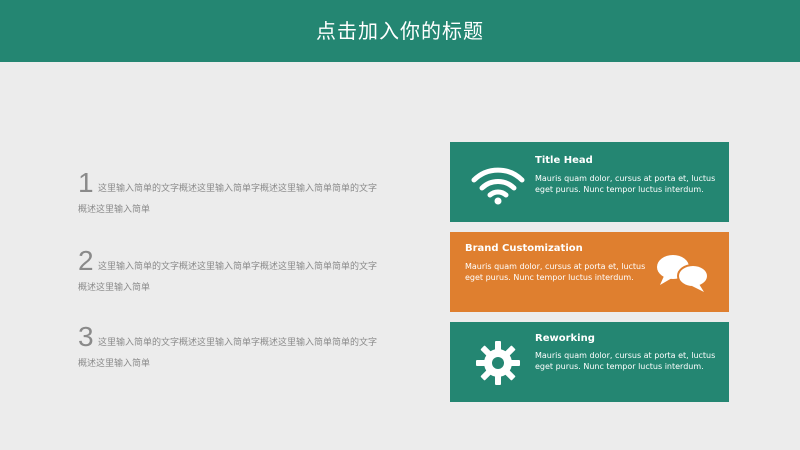 The image size is (800, 450). What do you see at coordinates (86, 260) in the screenshot?
I see `item-number: 2` at bounding box center [86, 260].